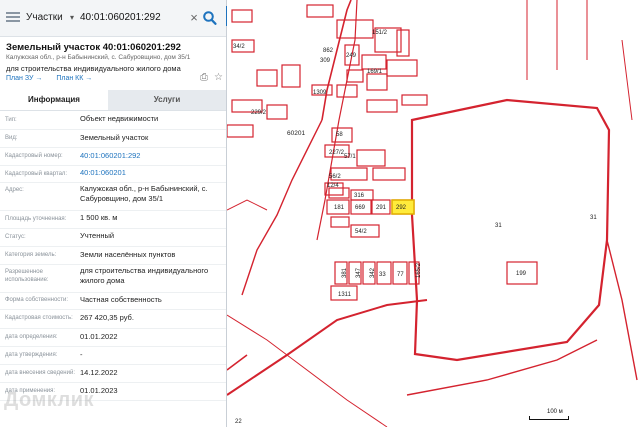  Describe the element at coordinates (151, 173) in the screenshot. I see `cadastral-quarter-link: 40:01:060201` at that location.